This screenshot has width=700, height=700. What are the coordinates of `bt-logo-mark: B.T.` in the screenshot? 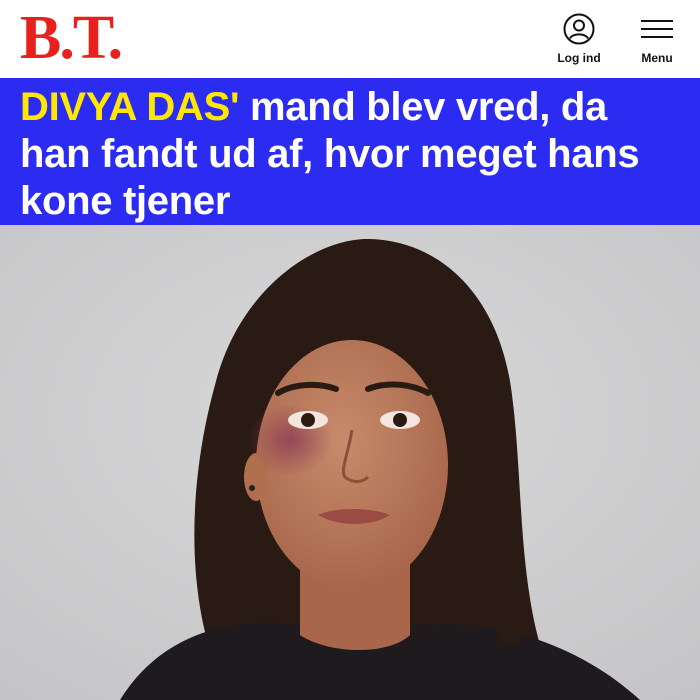 It's located at (71, 38).